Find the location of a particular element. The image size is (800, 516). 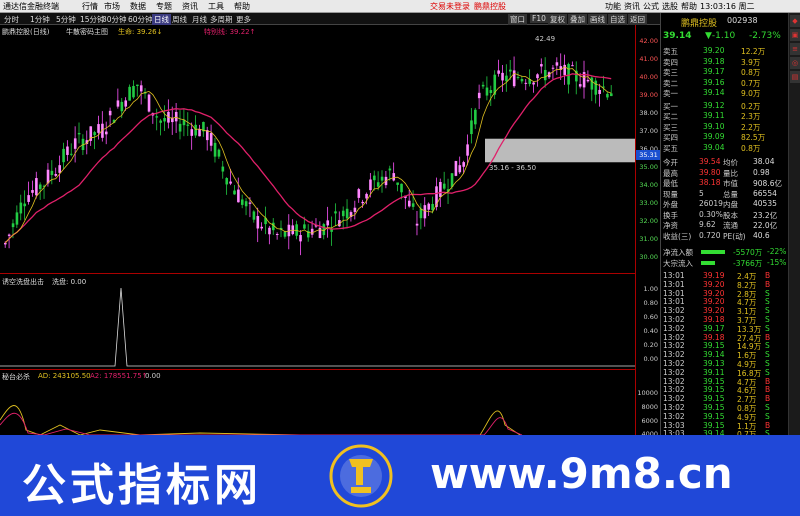

ask-volume: 9.0万 is located at coordinates (751, 93).